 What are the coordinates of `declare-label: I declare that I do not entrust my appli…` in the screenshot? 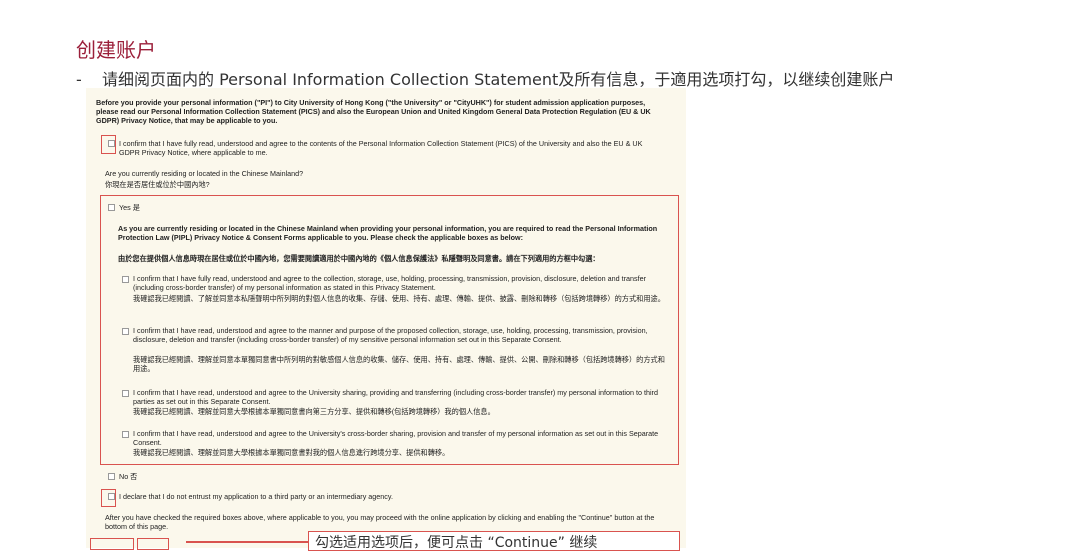 It's located at (256, 496).